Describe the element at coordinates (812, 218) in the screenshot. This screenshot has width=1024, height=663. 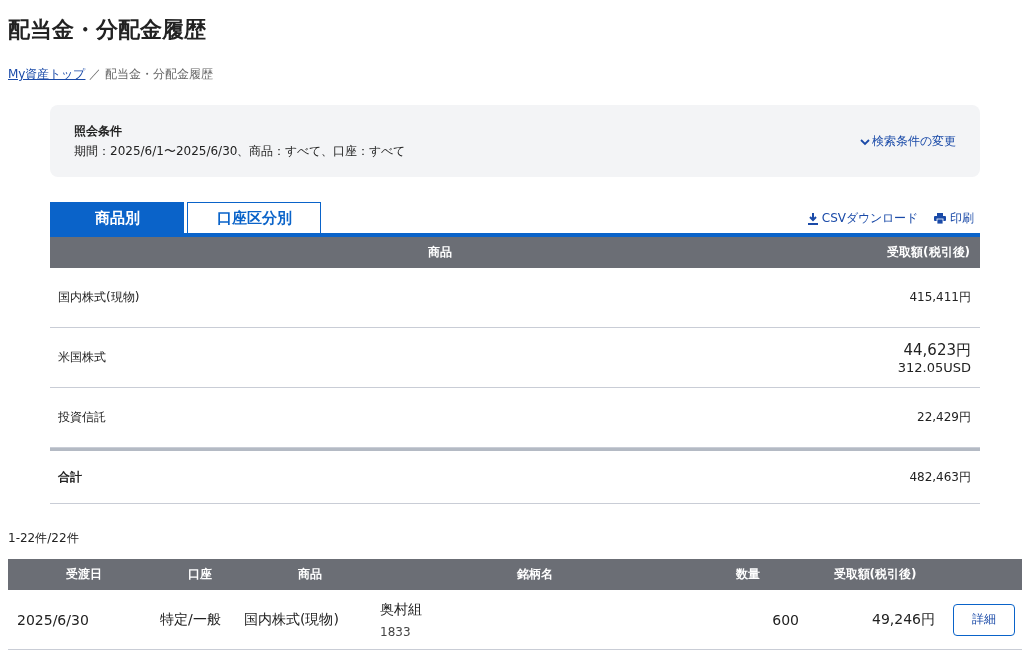
I see `download-icon` at that location.